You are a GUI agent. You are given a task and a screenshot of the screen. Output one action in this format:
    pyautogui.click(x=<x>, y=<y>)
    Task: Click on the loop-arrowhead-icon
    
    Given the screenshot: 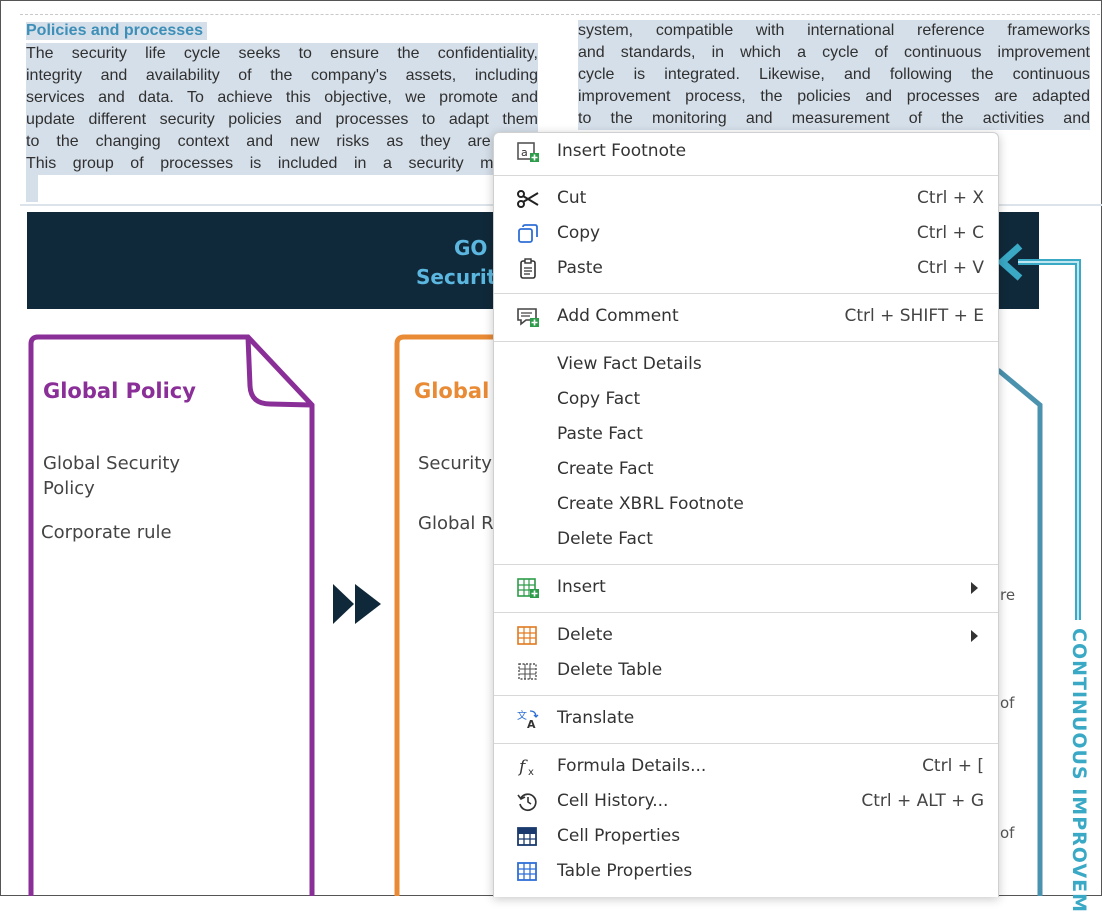 What is the action you would take?
    pyautogui.click(x=1009, y=262)
    